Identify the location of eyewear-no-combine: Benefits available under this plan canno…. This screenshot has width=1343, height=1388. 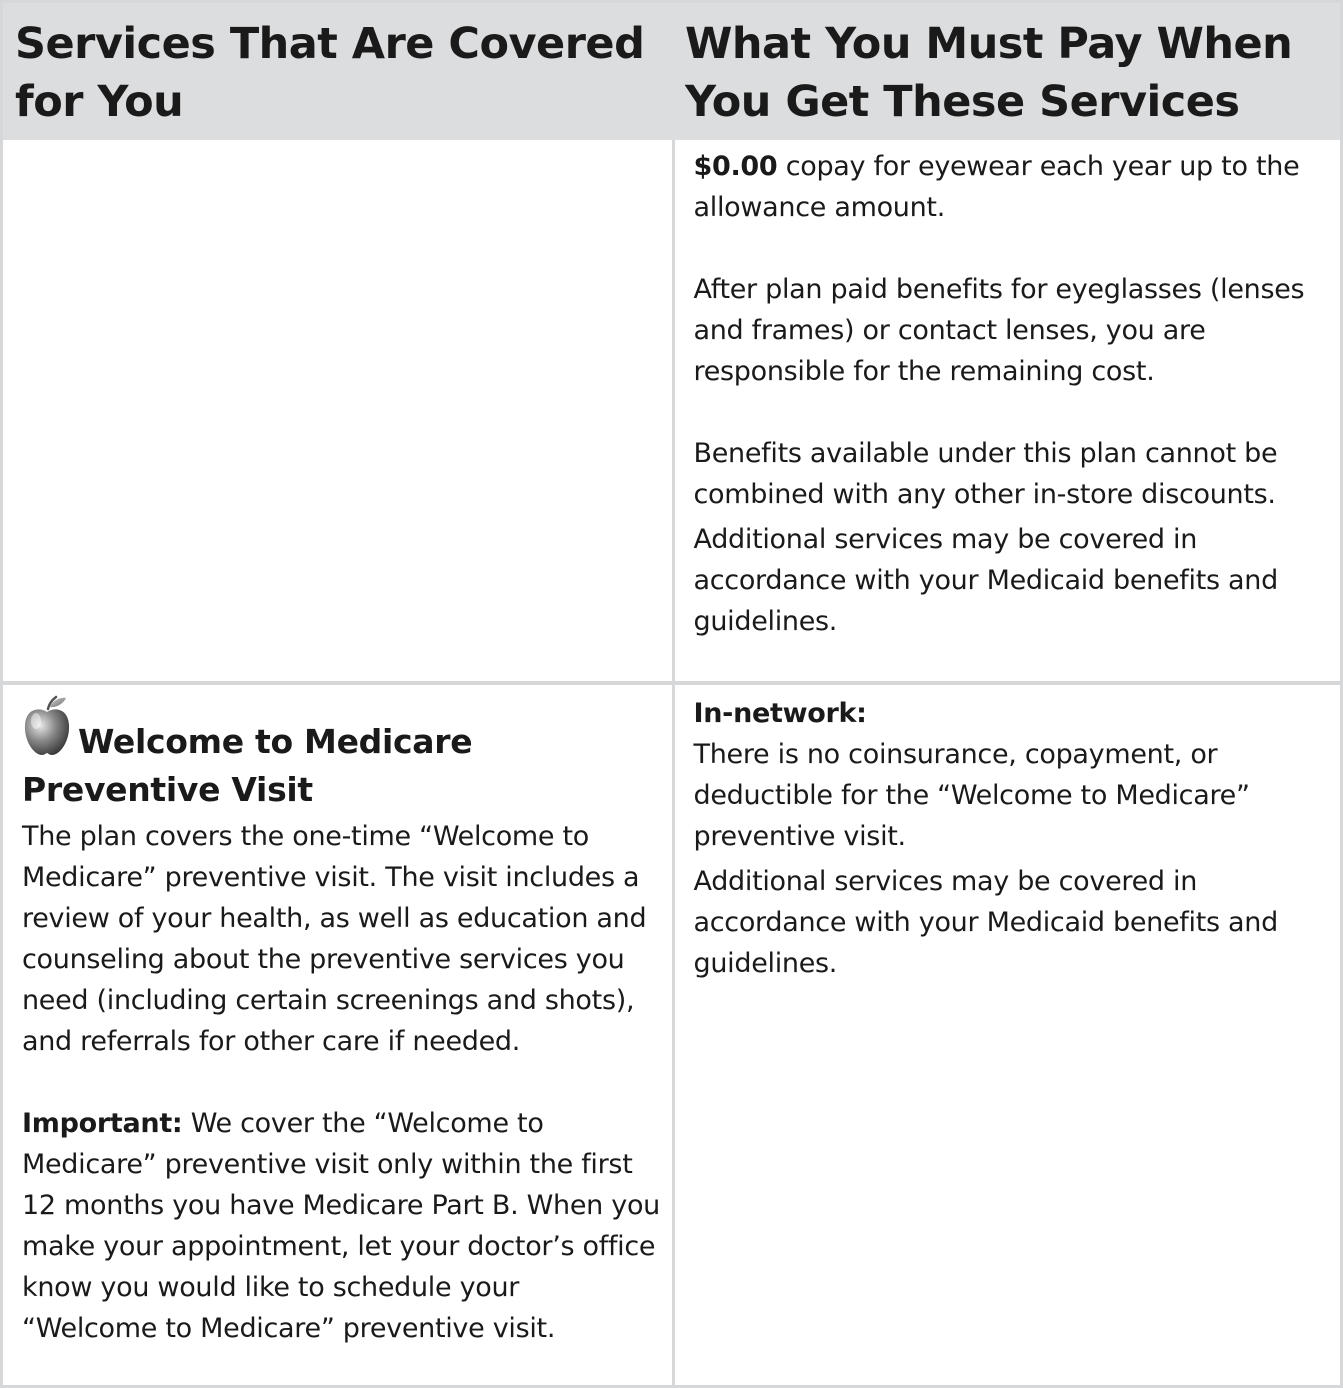
(985, 474).